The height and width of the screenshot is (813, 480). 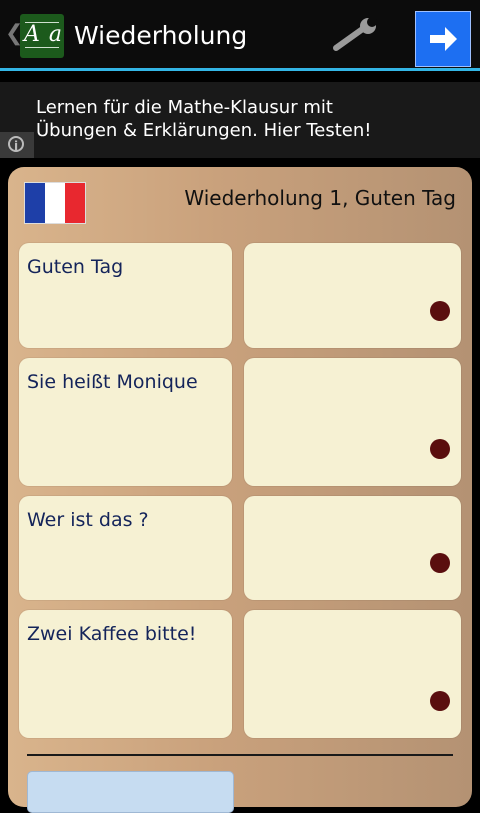 I want to click on flag-white, so click(x=55, y=203).